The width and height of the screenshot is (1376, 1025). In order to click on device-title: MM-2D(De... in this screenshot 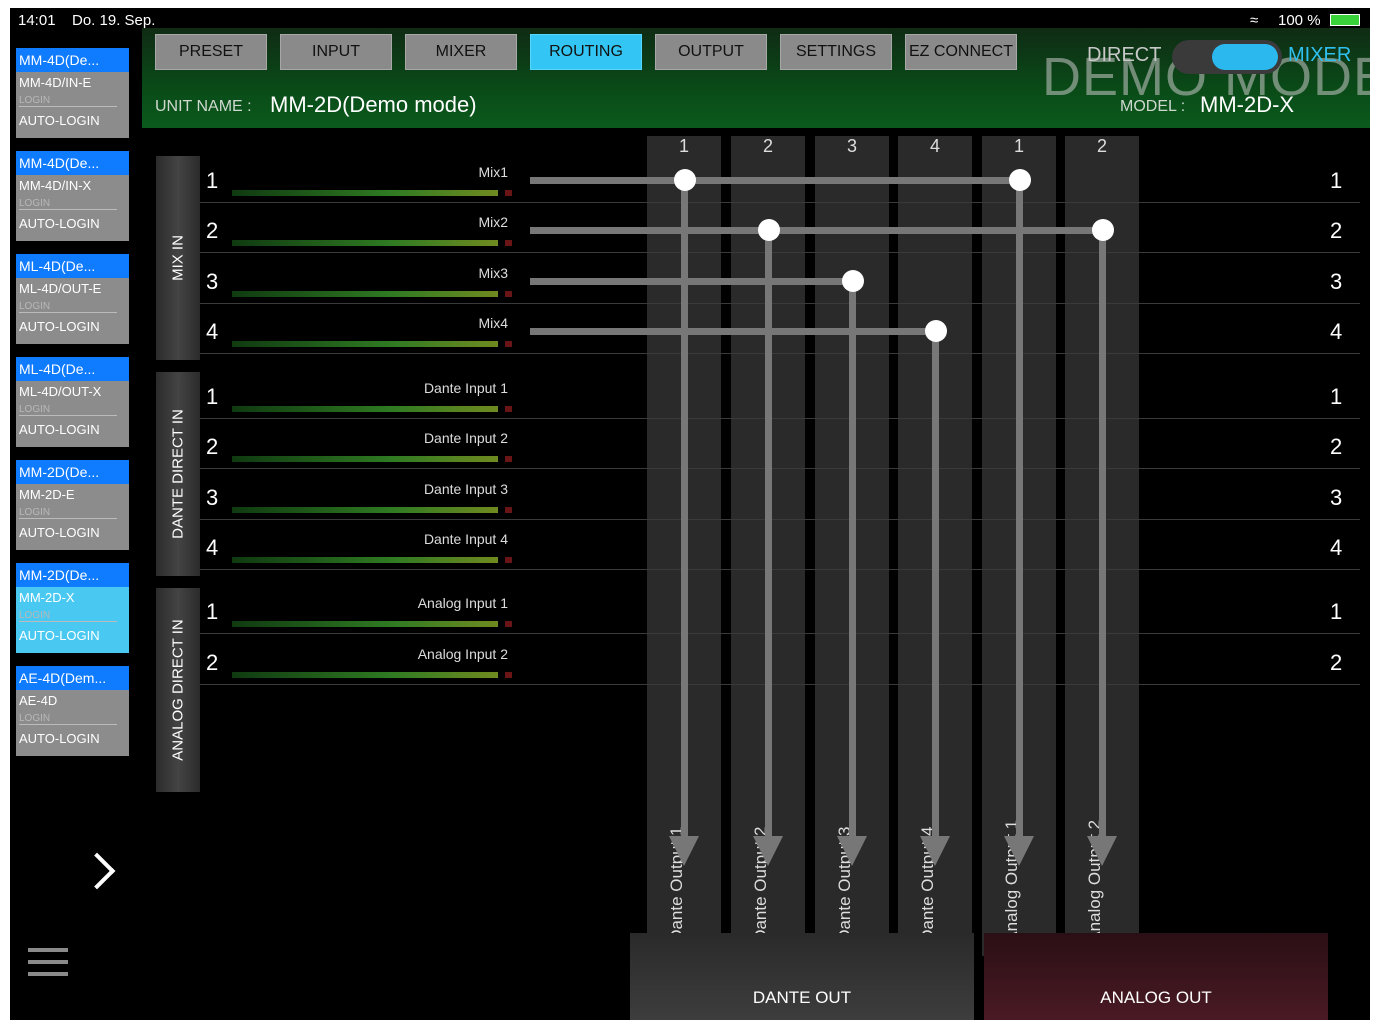, I will do `click(72, 472)`.